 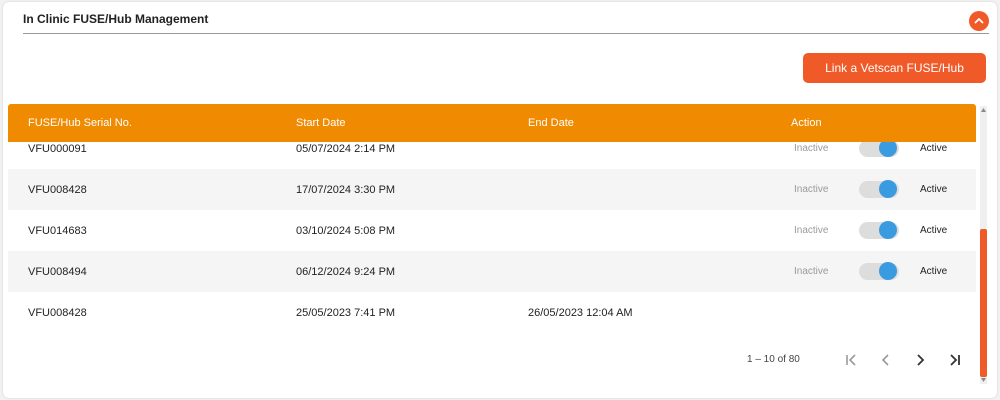 I want to click on first-page-button, so click(x=852, y=360).